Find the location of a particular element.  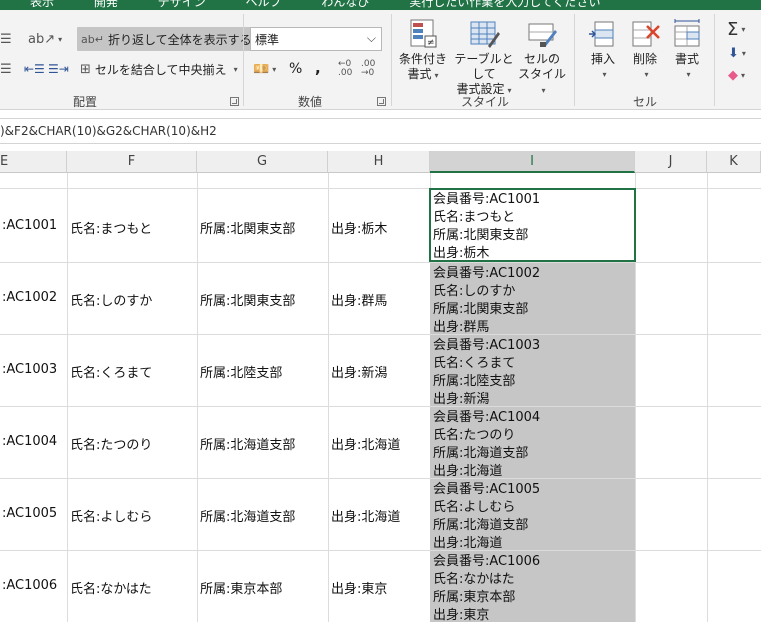

cell-e3: :AC1002 is located at coordinates (29, 297).